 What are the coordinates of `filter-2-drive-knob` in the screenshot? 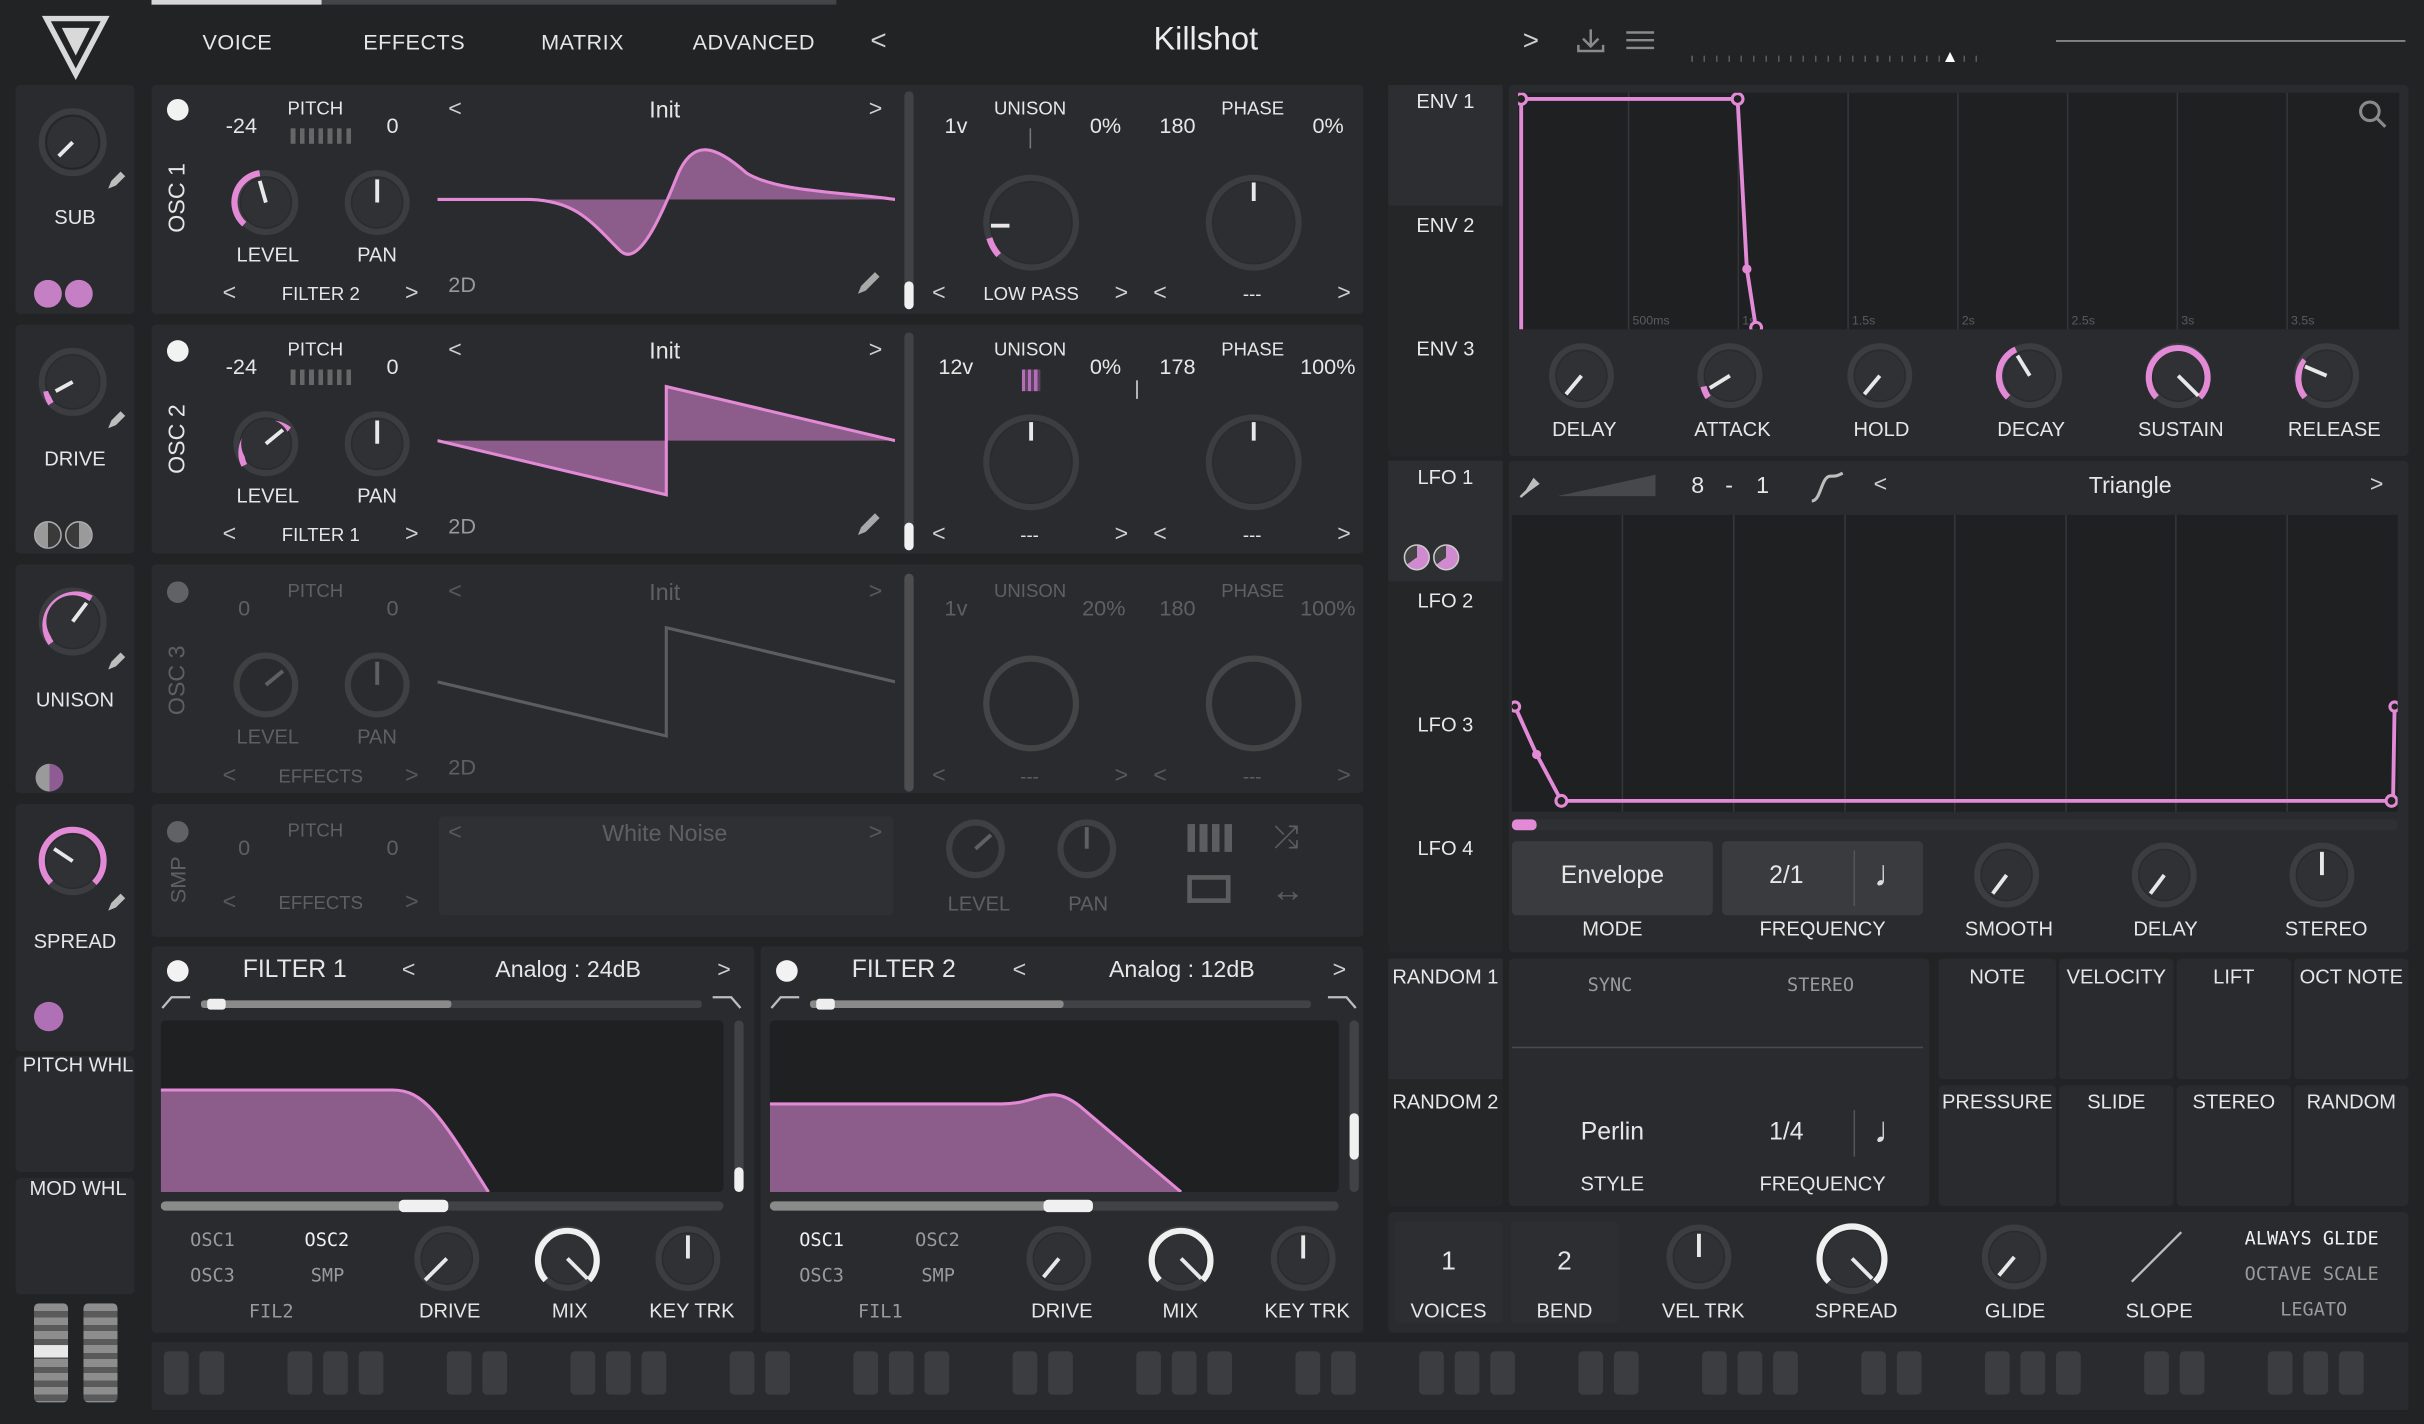 It's located at (1058, 1258).